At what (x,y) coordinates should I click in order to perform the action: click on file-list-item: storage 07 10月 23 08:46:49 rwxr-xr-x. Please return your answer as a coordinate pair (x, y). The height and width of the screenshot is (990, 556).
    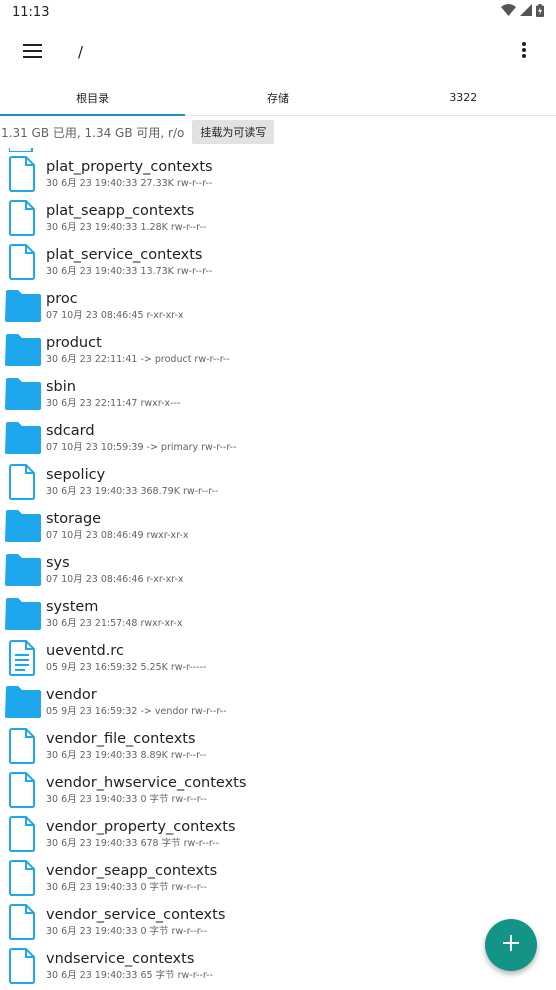
    Looking at the image, I should click on (278, 526).